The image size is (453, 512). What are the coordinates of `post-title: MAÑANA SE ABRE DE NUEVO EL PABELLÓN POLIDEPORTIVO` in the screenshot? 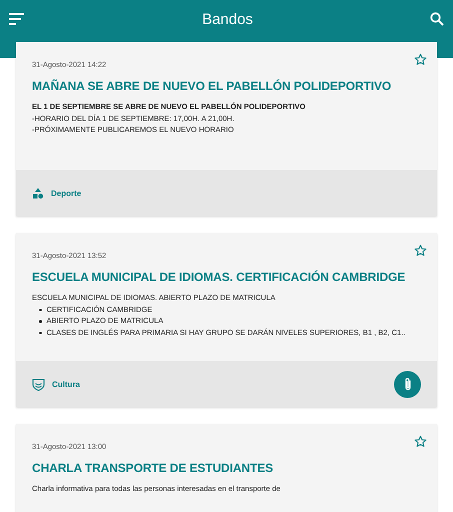 It's located at (226, 86).